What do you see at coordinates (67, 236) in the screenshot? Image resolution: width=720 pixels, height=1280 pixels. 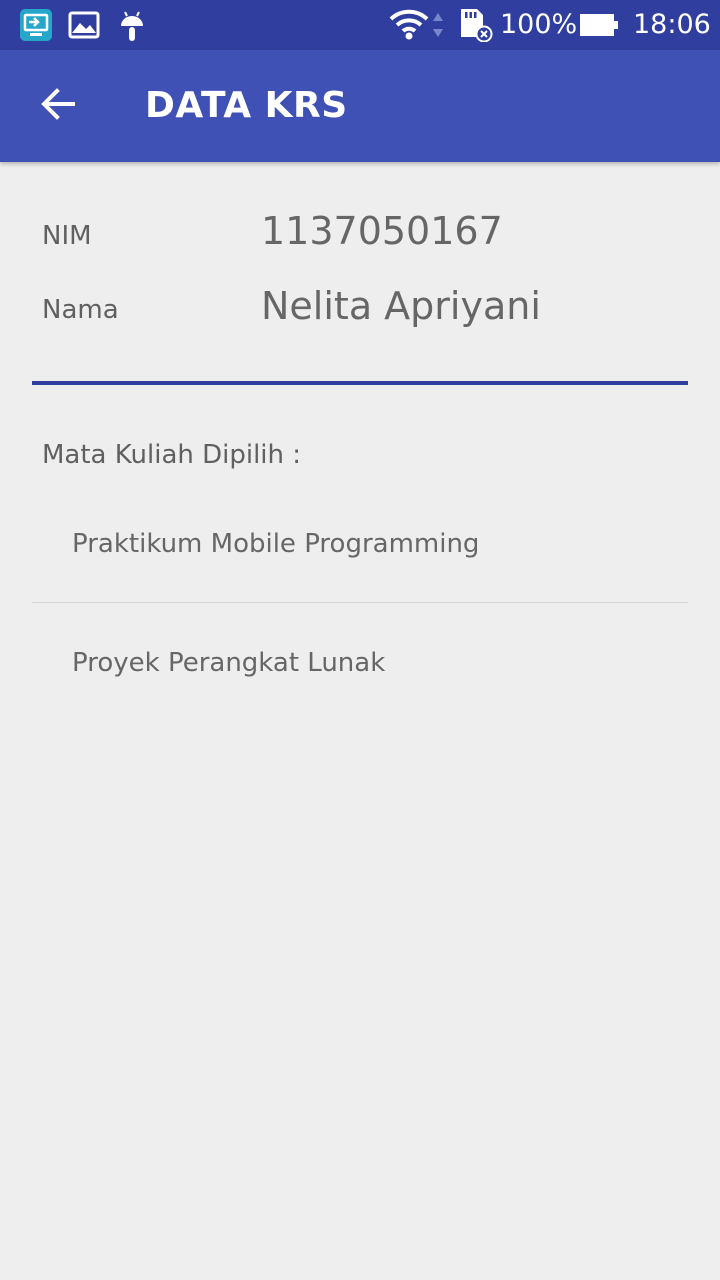 I see `nim-label: NIM` at bounding box center [67, 236].